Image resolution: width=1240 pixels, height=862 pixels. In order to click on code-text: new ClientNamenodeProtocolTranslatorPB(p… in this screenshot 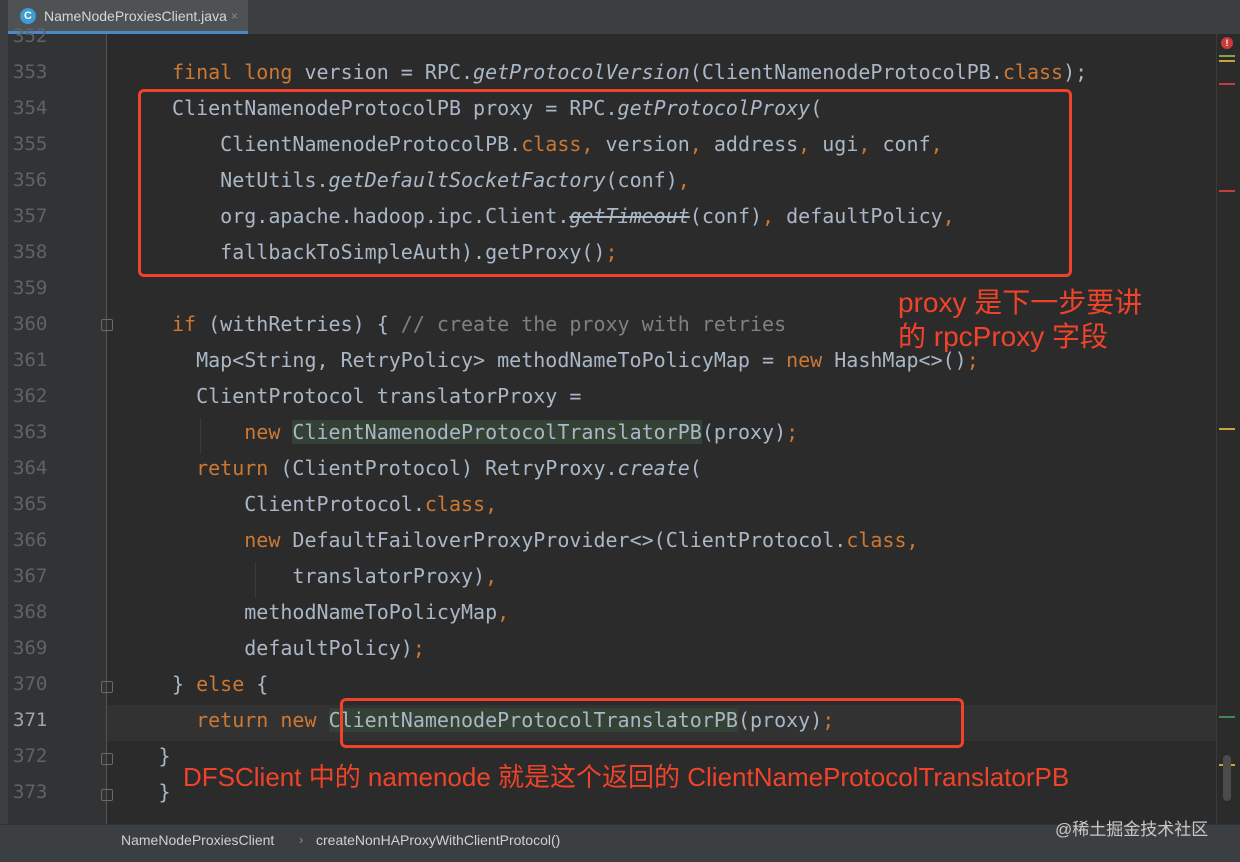, I will do `click(485, 432)`.